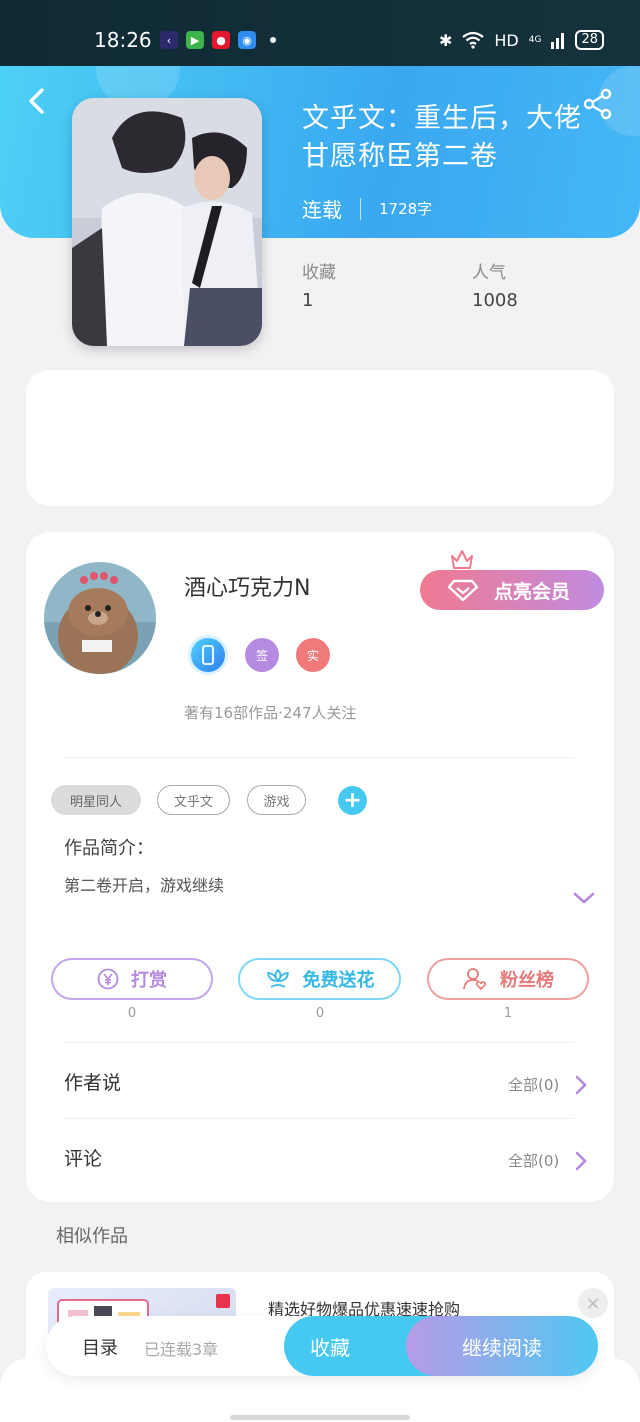  I want to click on blank-card, so click(320, 438).